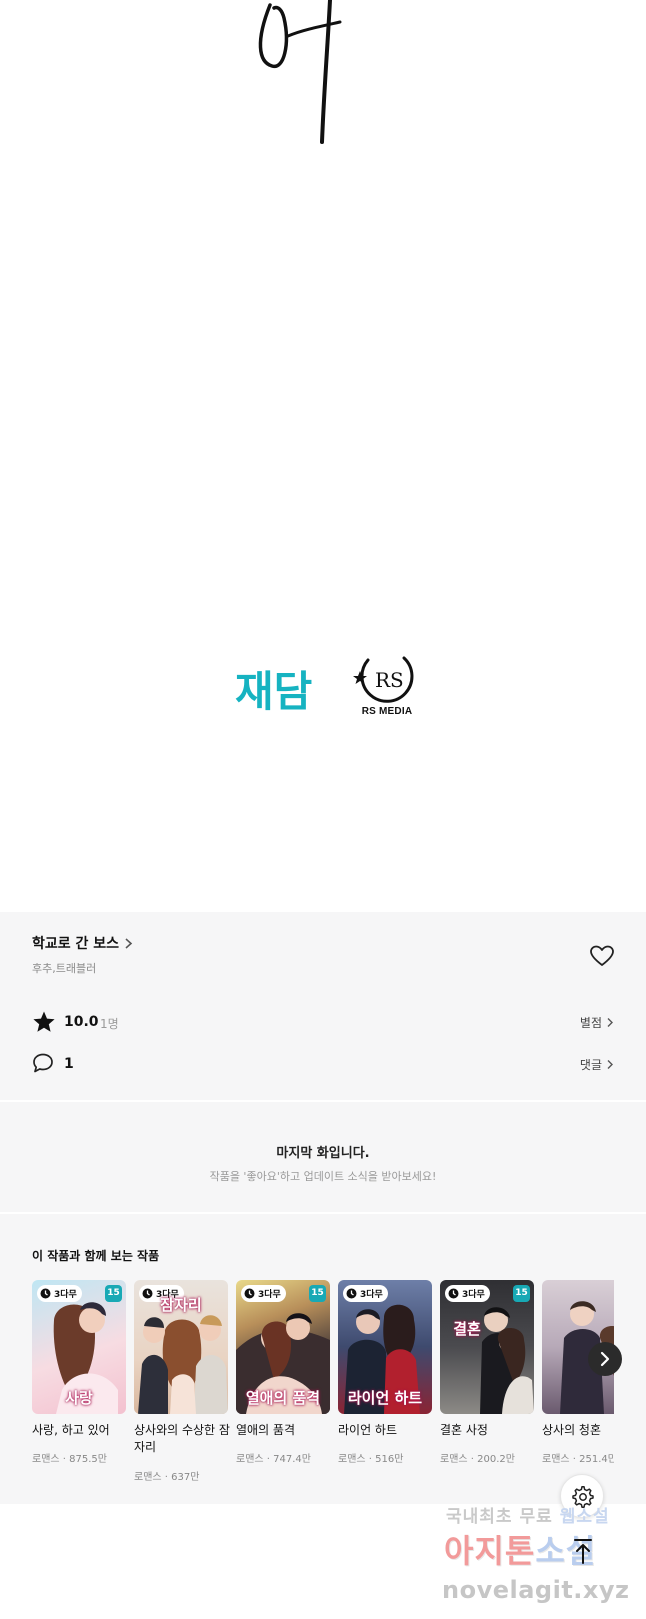 The image size is (646, 1619). What do you see at coordinates (528, 1517) in the screenshot?
I see `watermark-tagline: 국내최초 무료 웹소설` at bounding box center [528, 1517].